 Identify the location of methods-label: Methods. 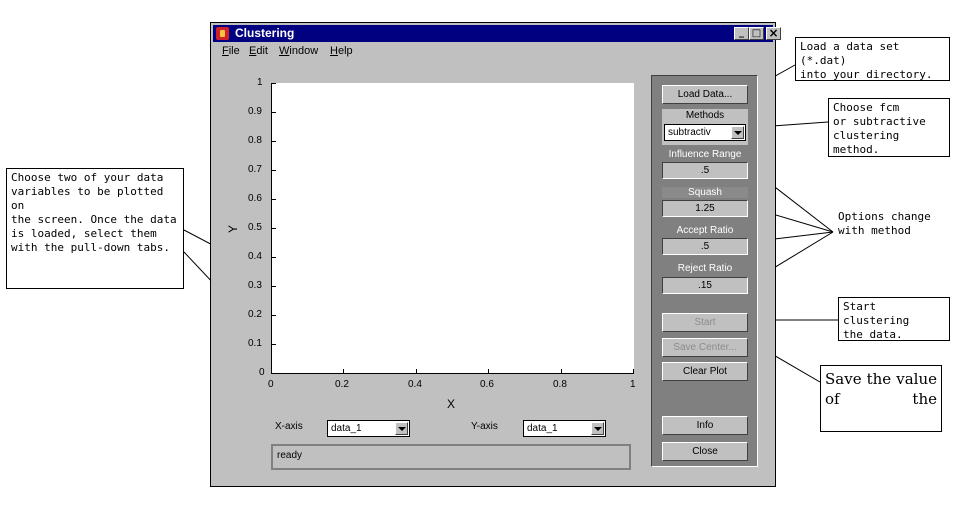
(705, 115).